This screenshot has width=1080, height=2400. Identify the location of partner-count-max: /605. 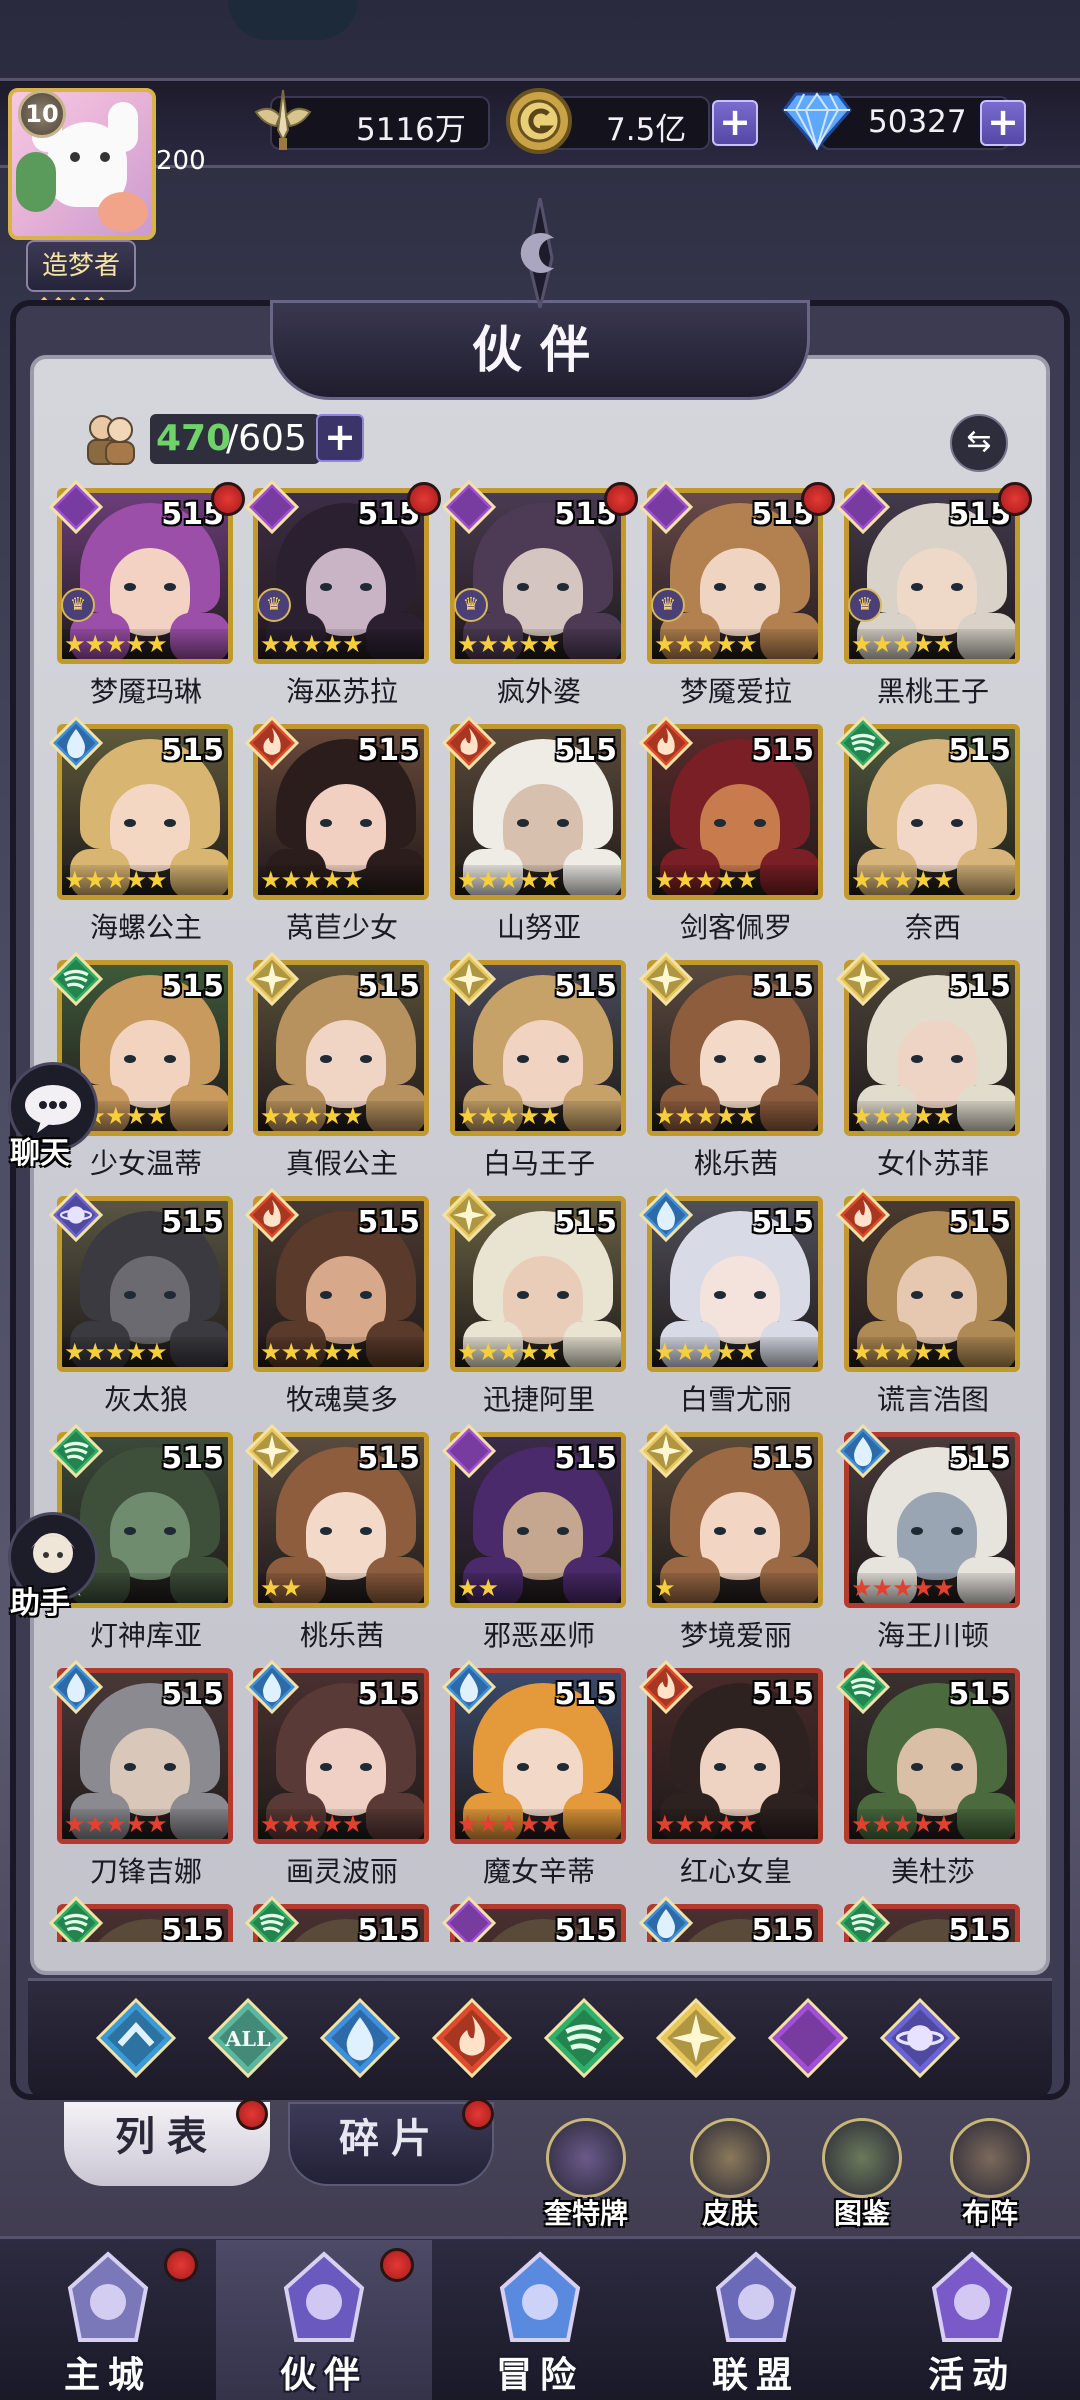
(266, 438).